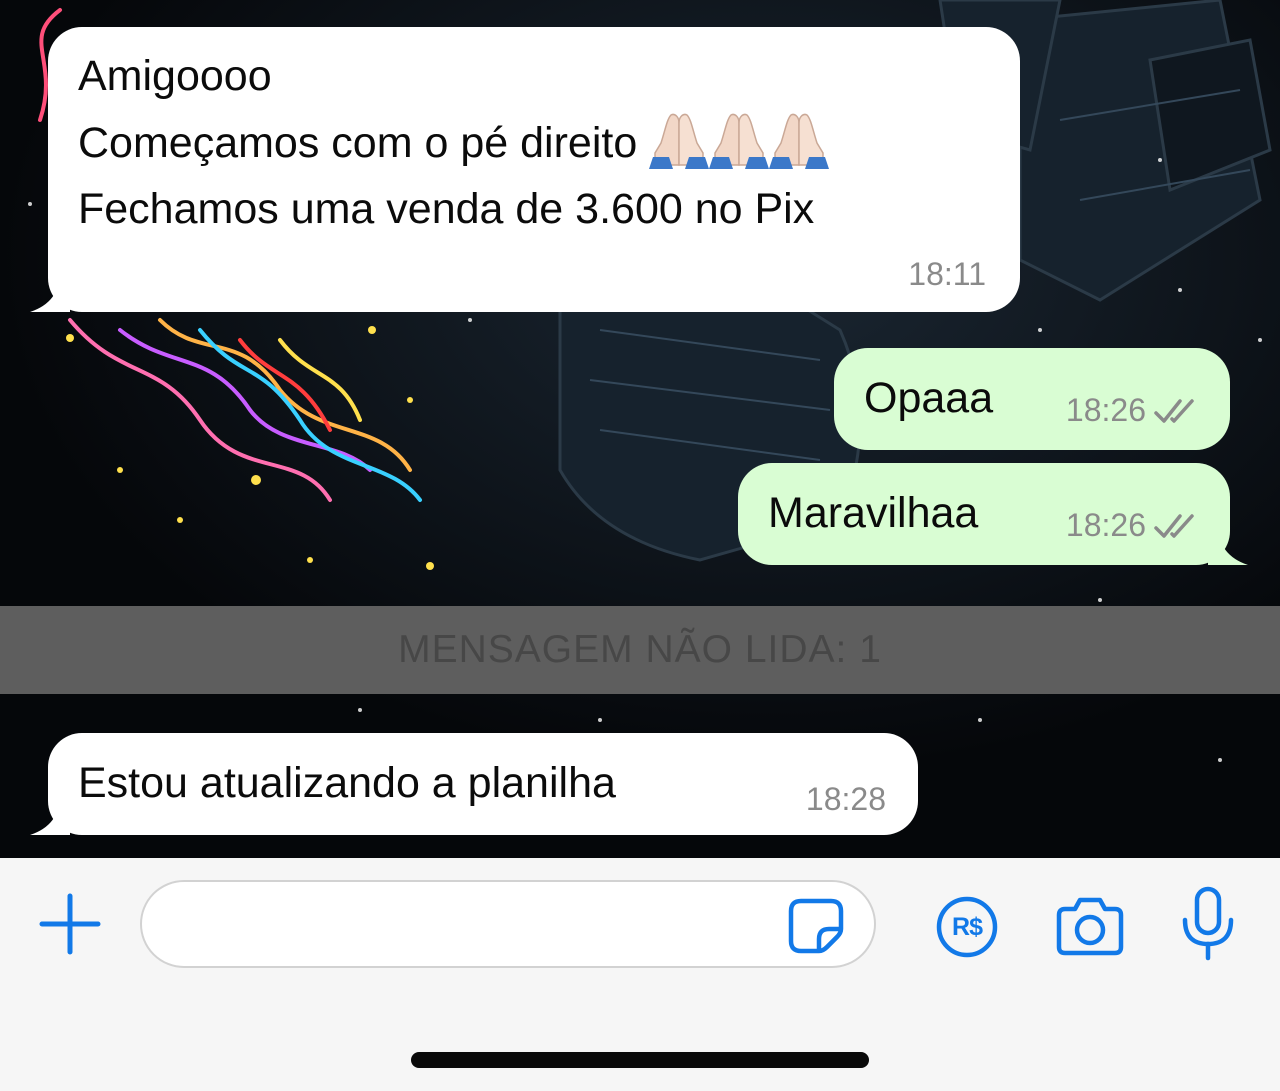 Image resolution: width=1280 pixels, height=1091 pixels. I want to click on pix-payment-button: R$, so click(967, 927).